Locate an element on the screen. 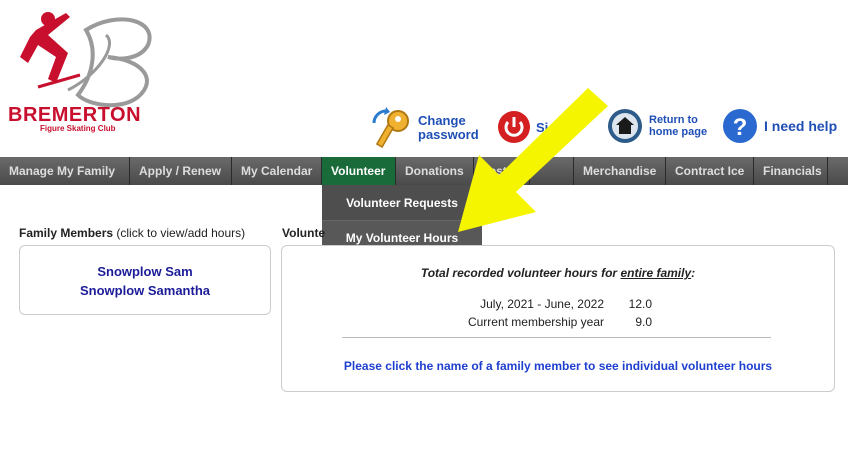 Image resolution: width=848 pixels, height=450 pixels. return-home-label: Return to home page is located at coordinates (678, 126).